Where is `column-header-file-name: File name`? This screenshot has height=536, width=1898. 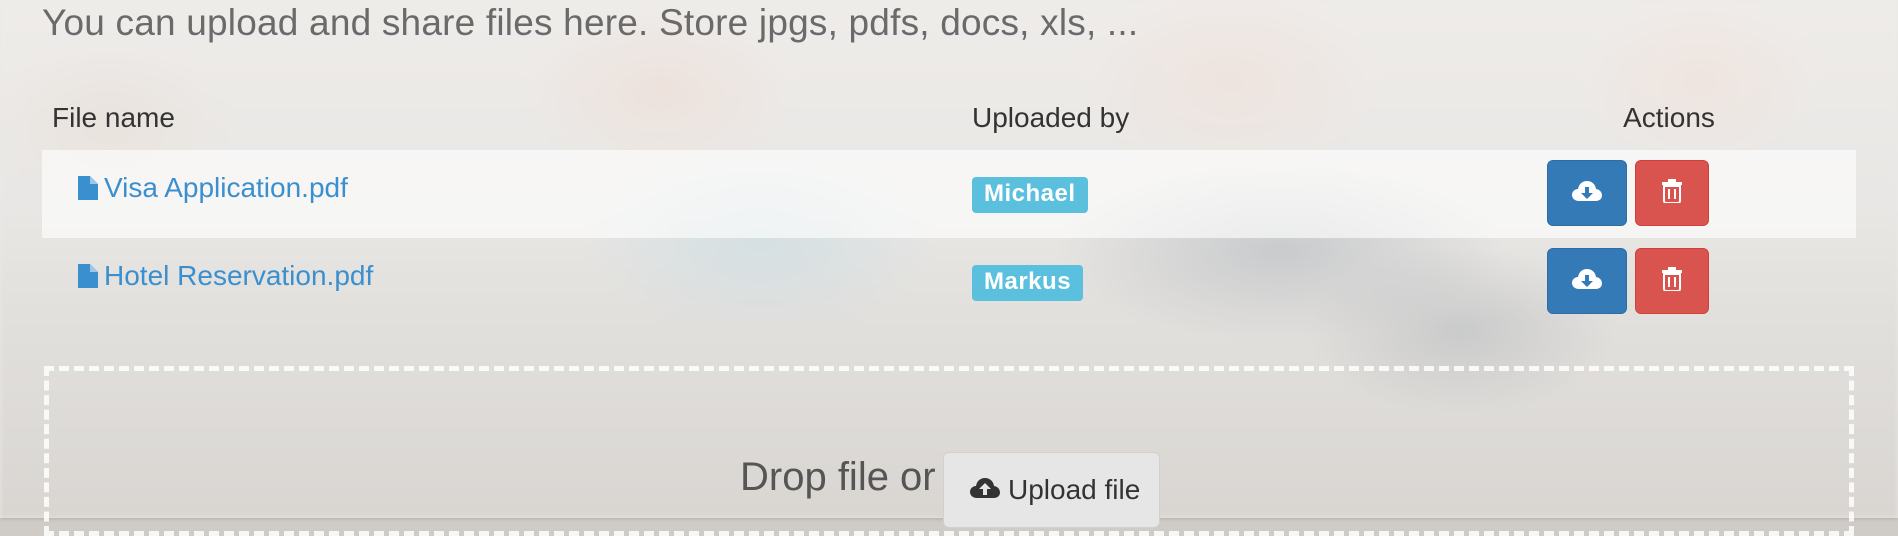
column-header-file-name: File name is located at coordinates (113, 117).